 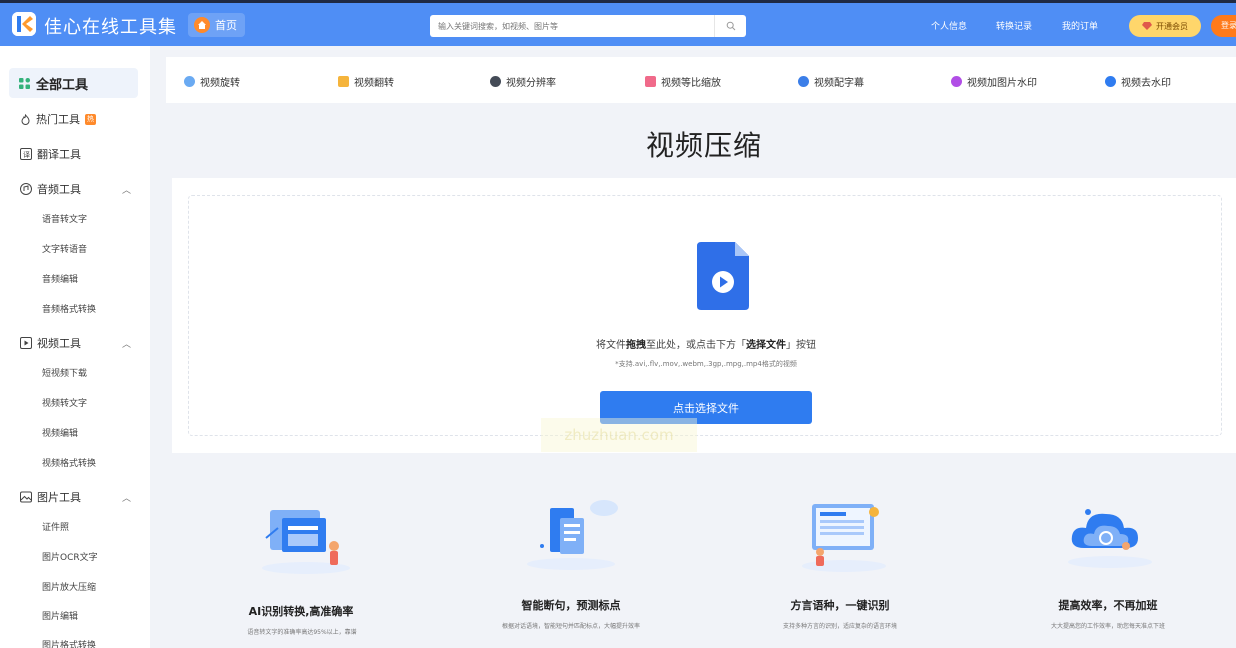 What do you see at coordinates (26, 189) in the screenshot?
I see `audio-icon` at bounding box center [26, 189].